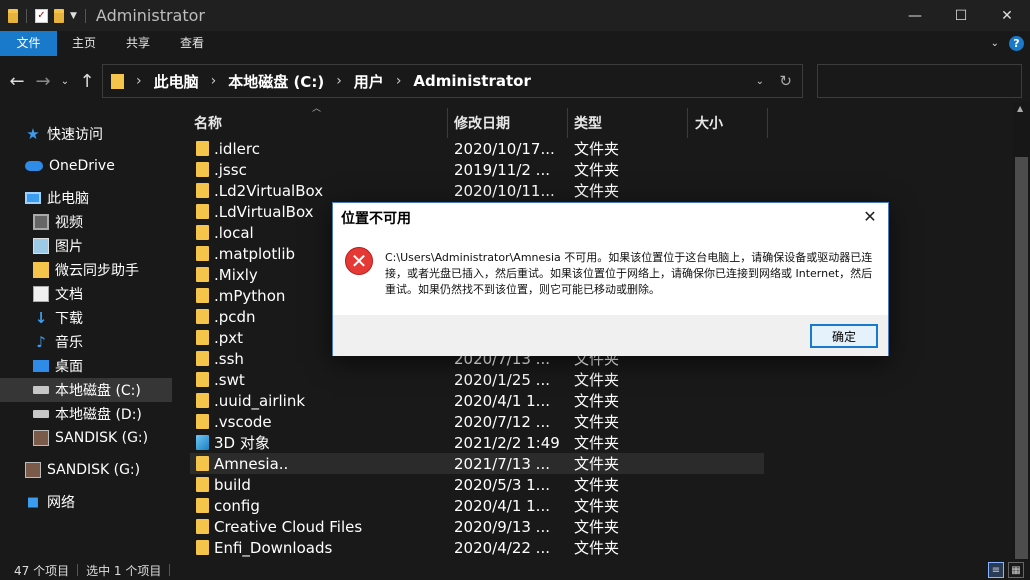  What do you see at coordinates (1016, 43) in the screenshot?
I see `help-icon: ?` at bounding box center [1016, 43].